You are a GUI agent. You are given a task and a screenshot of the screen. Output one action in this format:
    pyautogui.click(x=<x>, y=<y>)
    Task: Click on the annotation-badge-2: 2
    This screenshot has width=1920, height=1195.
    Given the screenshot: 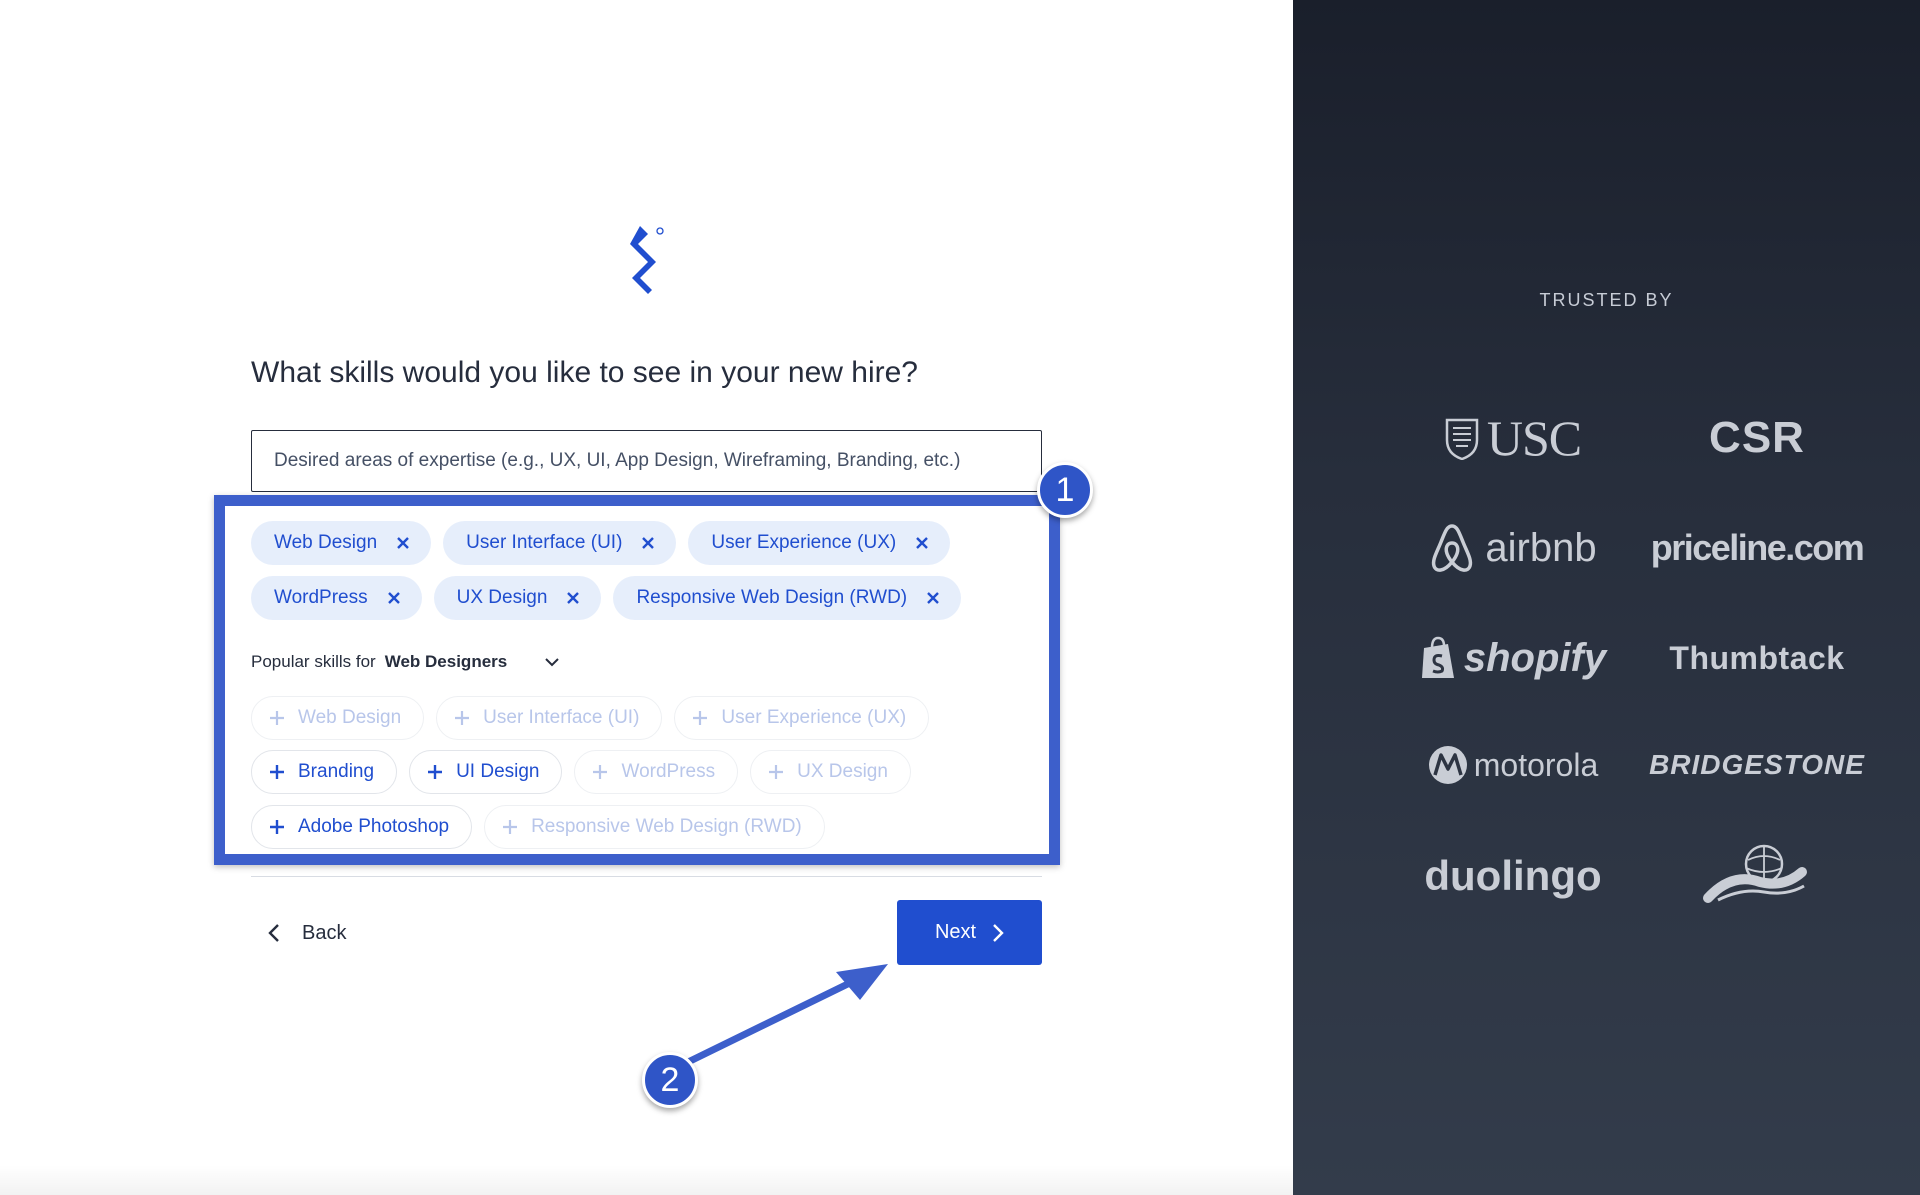 What is the action you would take?
    pyautogui.click(x=670, y=1080)
    